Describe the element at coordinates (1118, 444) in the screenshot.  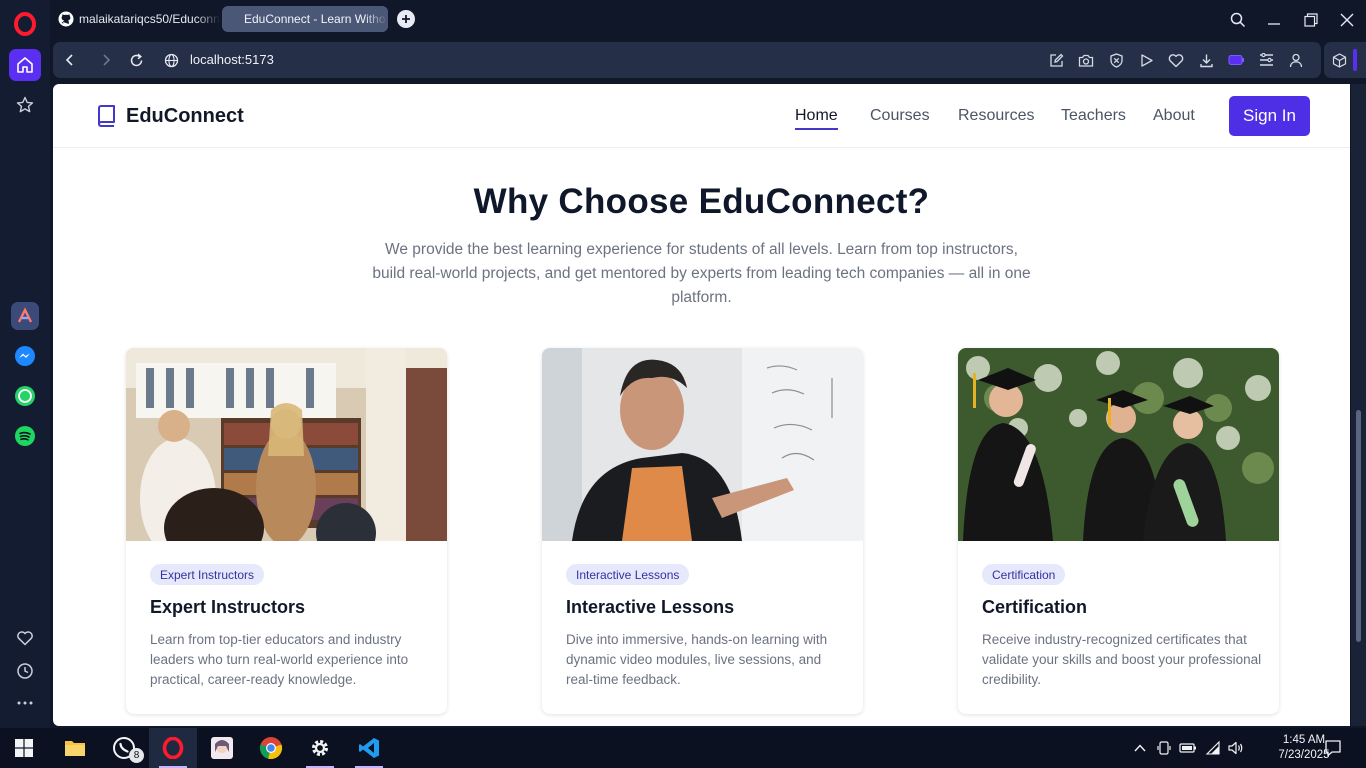
I see `certification-photo` at that location.